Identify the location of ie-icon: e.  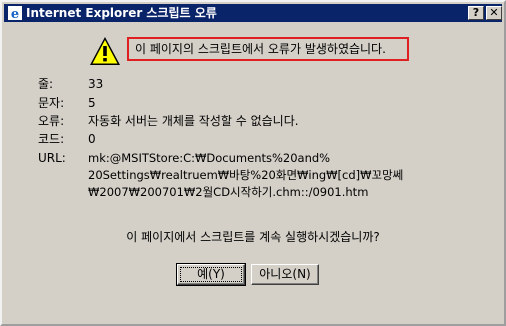
(15, 13).